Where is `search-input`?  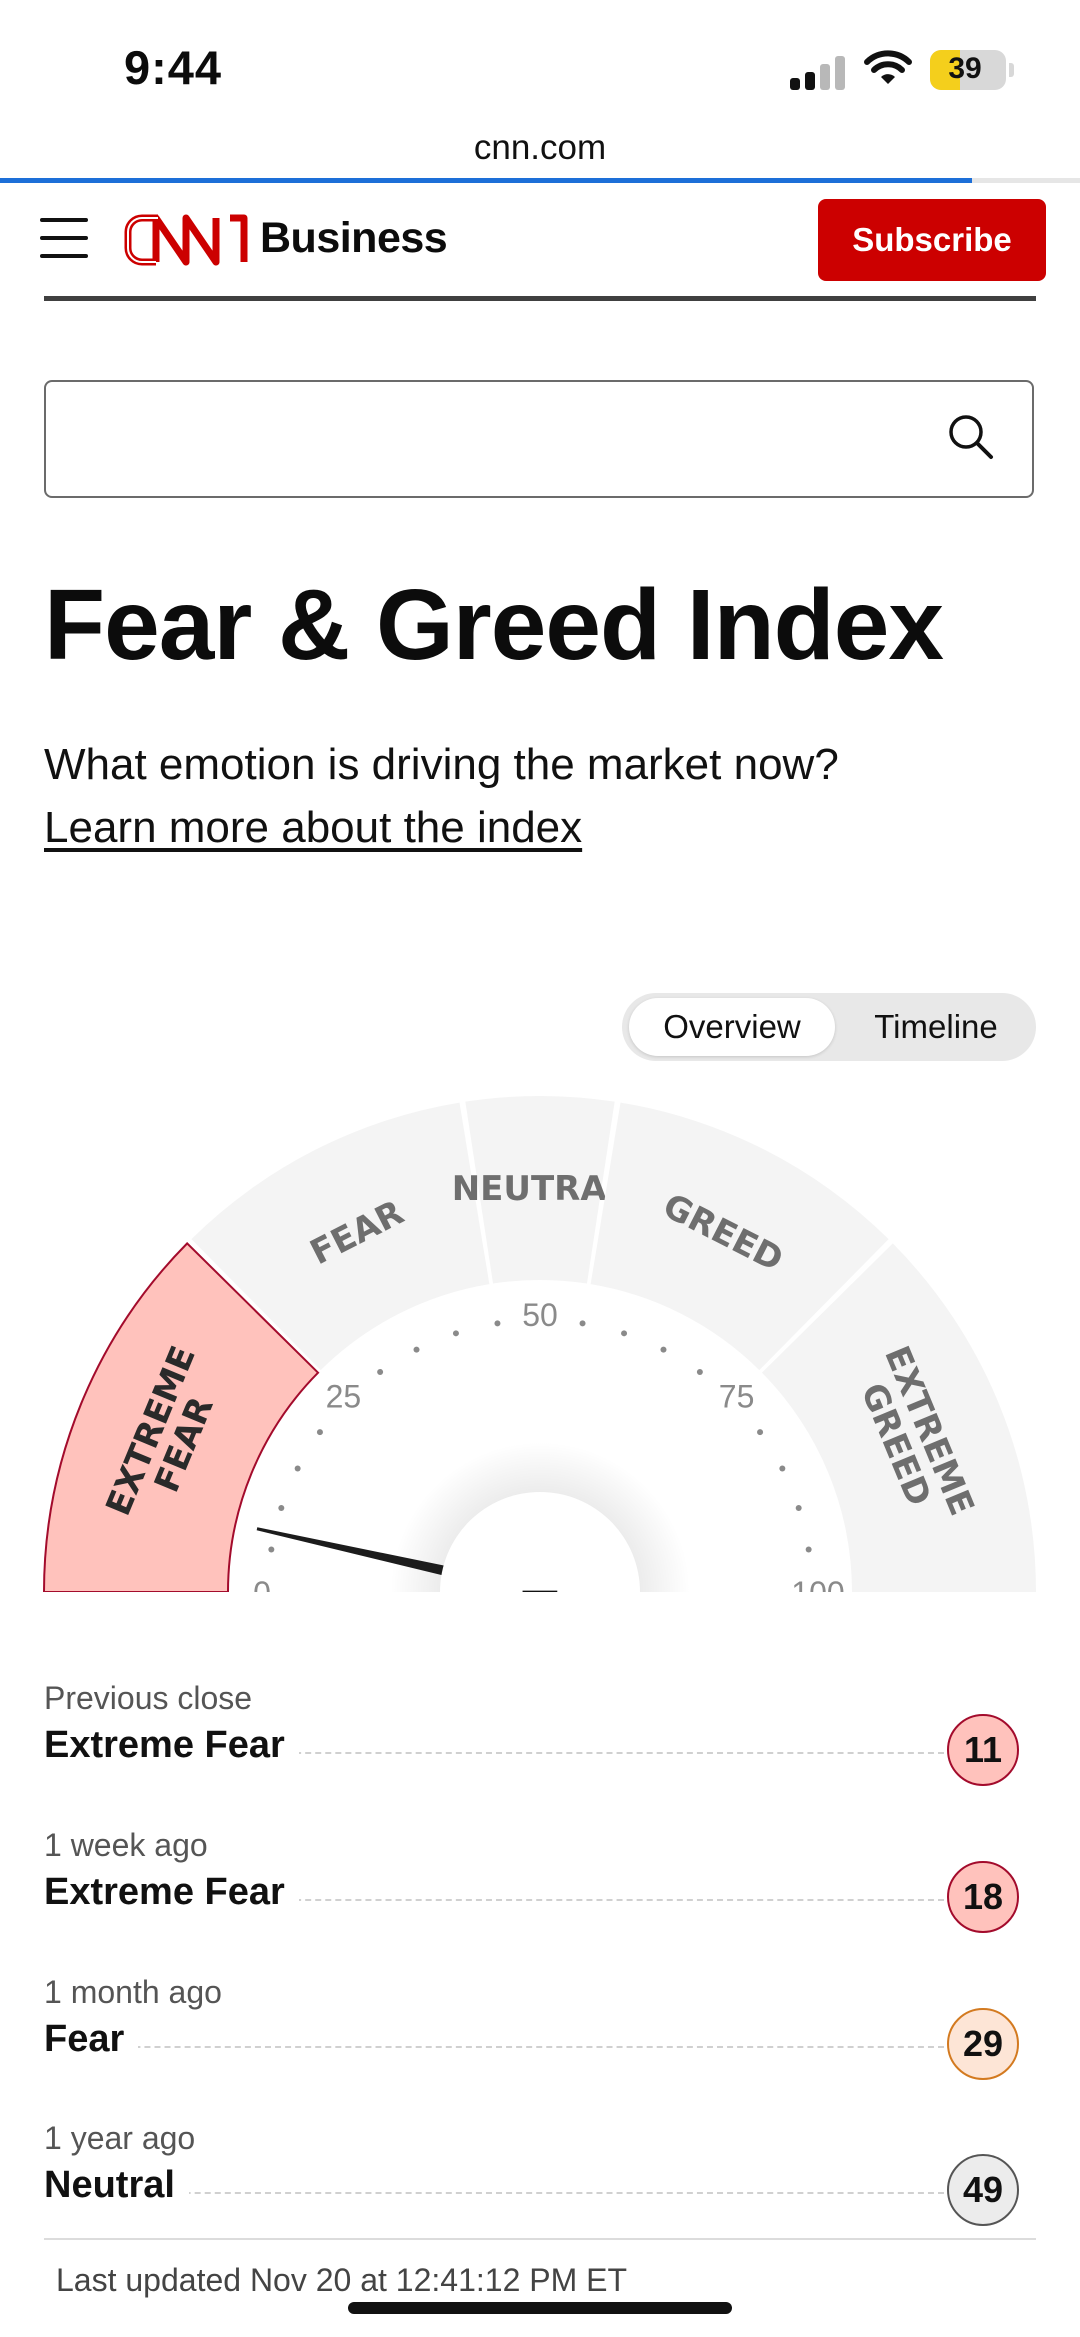 search-input is located at coordinates (508, 441).